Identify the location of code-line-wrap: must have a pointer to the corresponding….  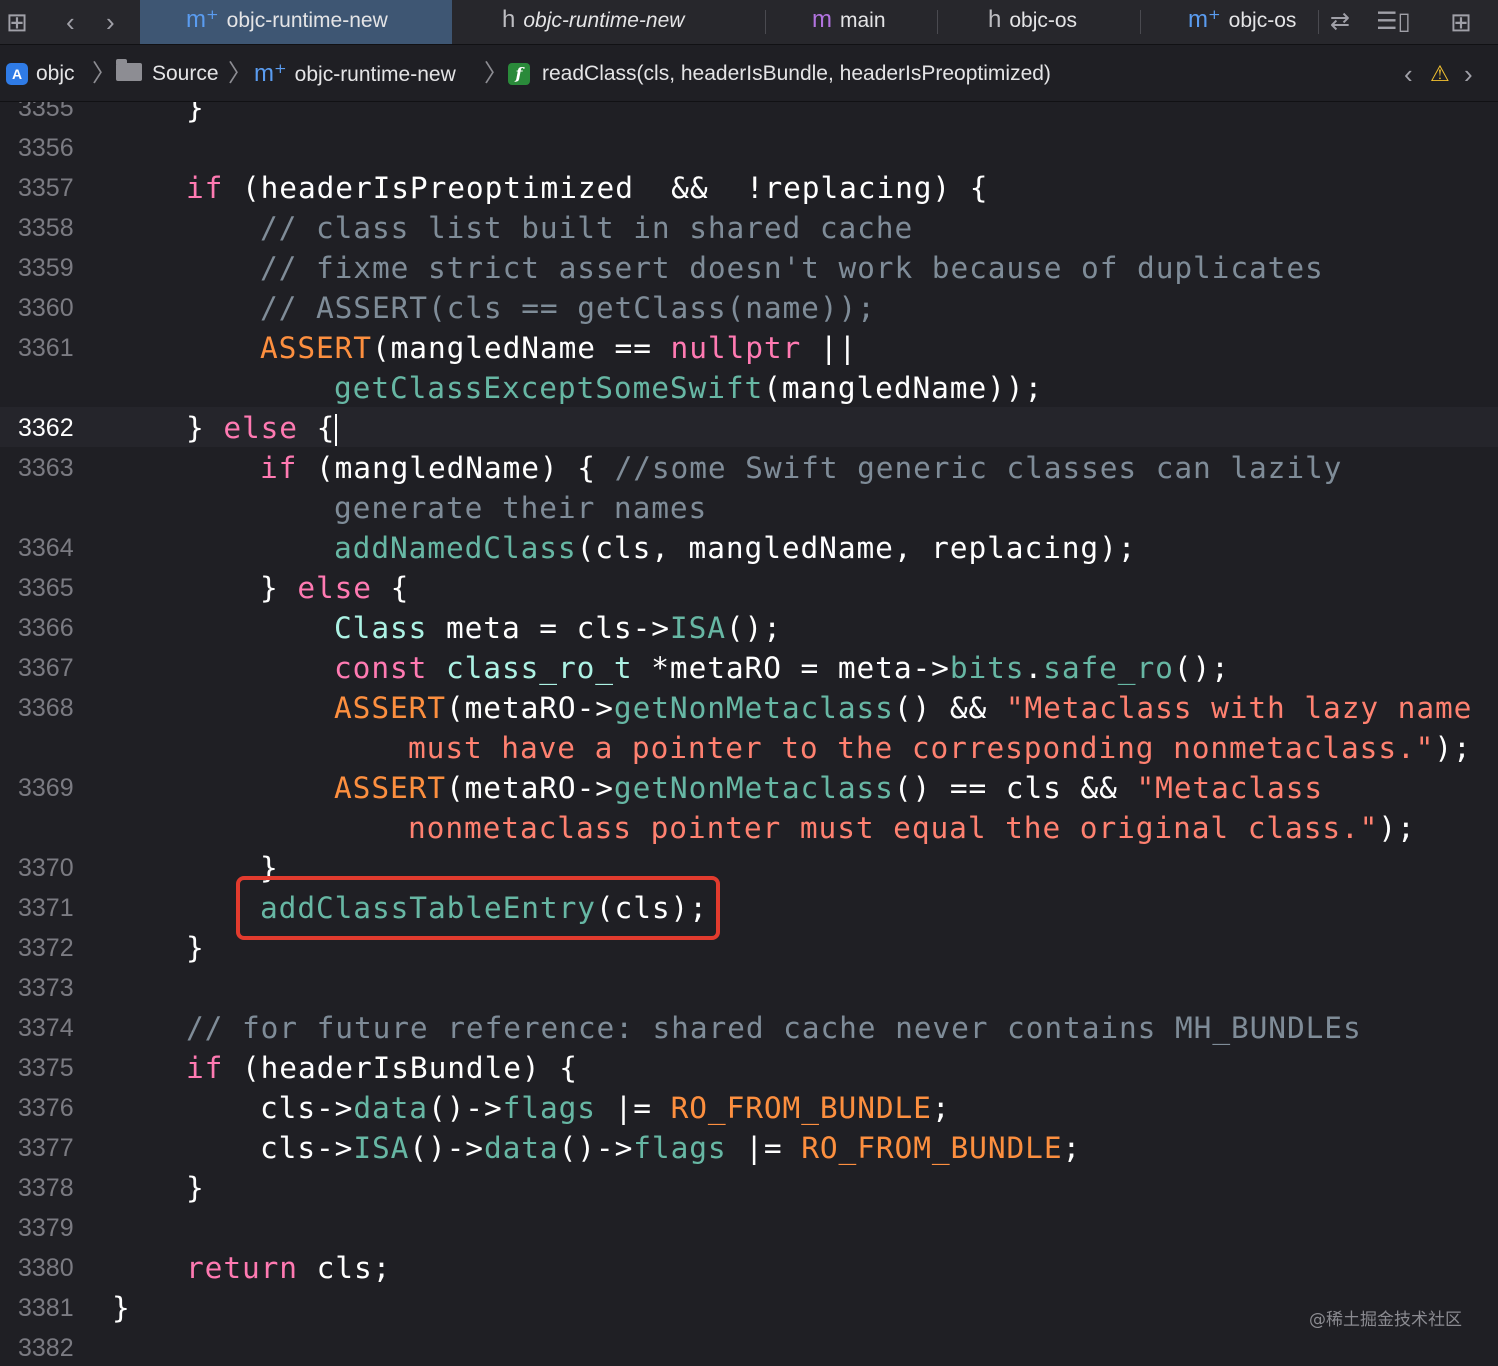
(940, 748).